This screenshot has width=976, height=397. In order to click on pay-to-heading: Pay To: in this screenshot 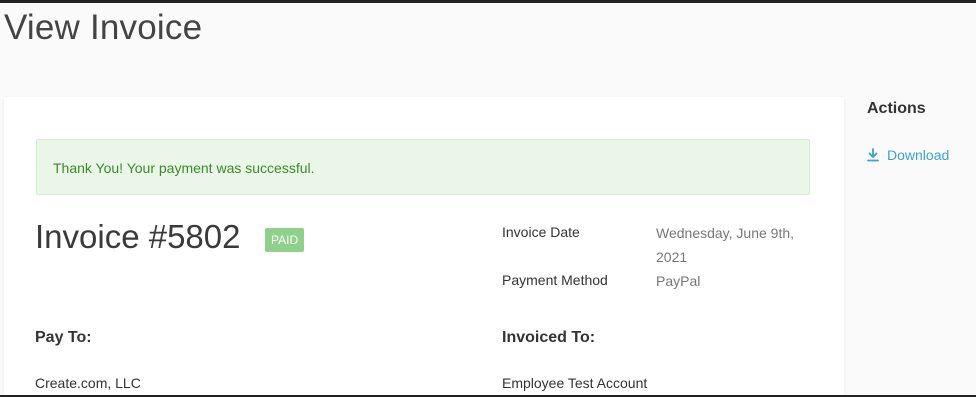, I will do `click(63, 337)`.